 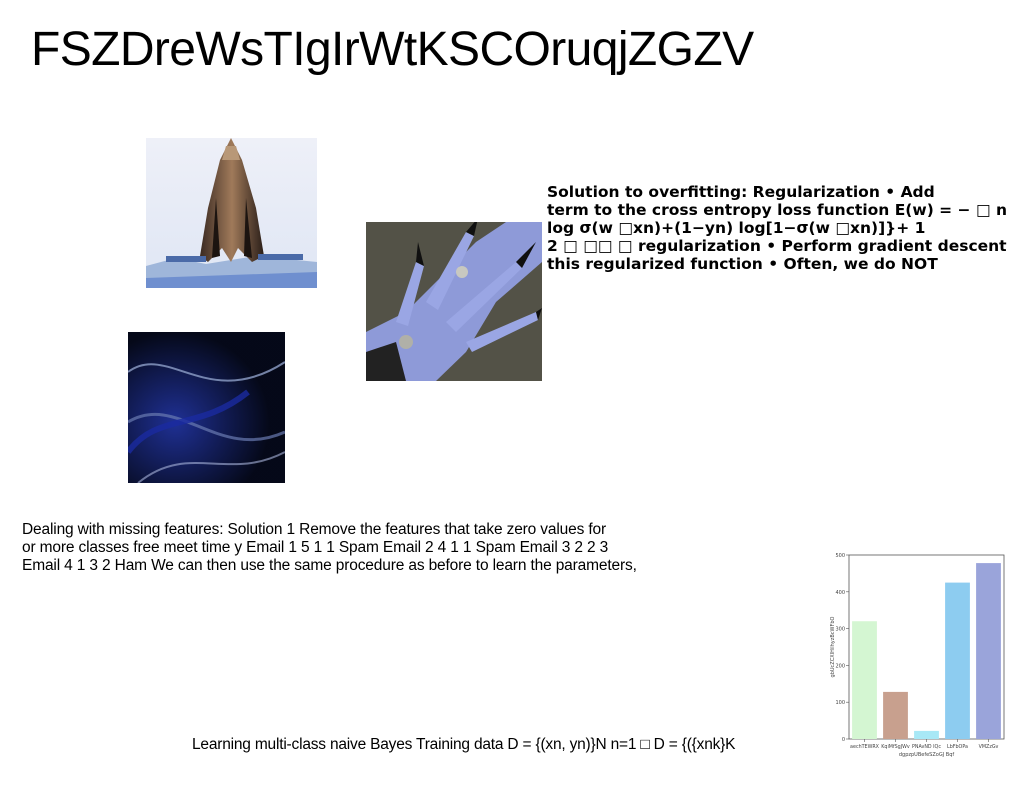 What do you see at coordinates (454, 301) in the screenshot?
I see `blue-hand-photo` at bounding box center [454, 301].